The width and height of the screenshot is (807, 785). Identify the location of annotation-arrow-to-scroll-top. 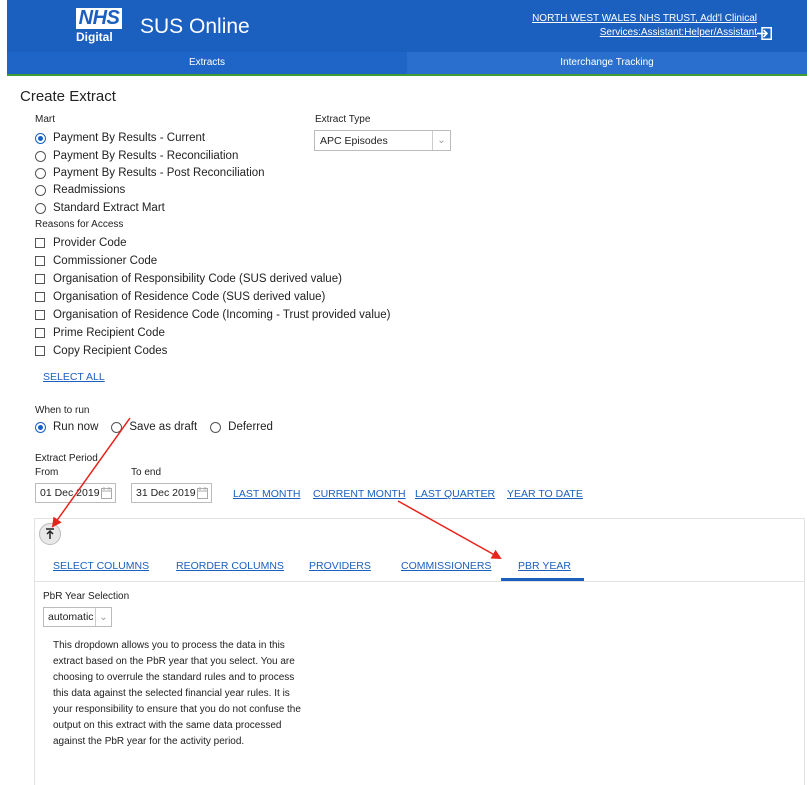
(91, 472).